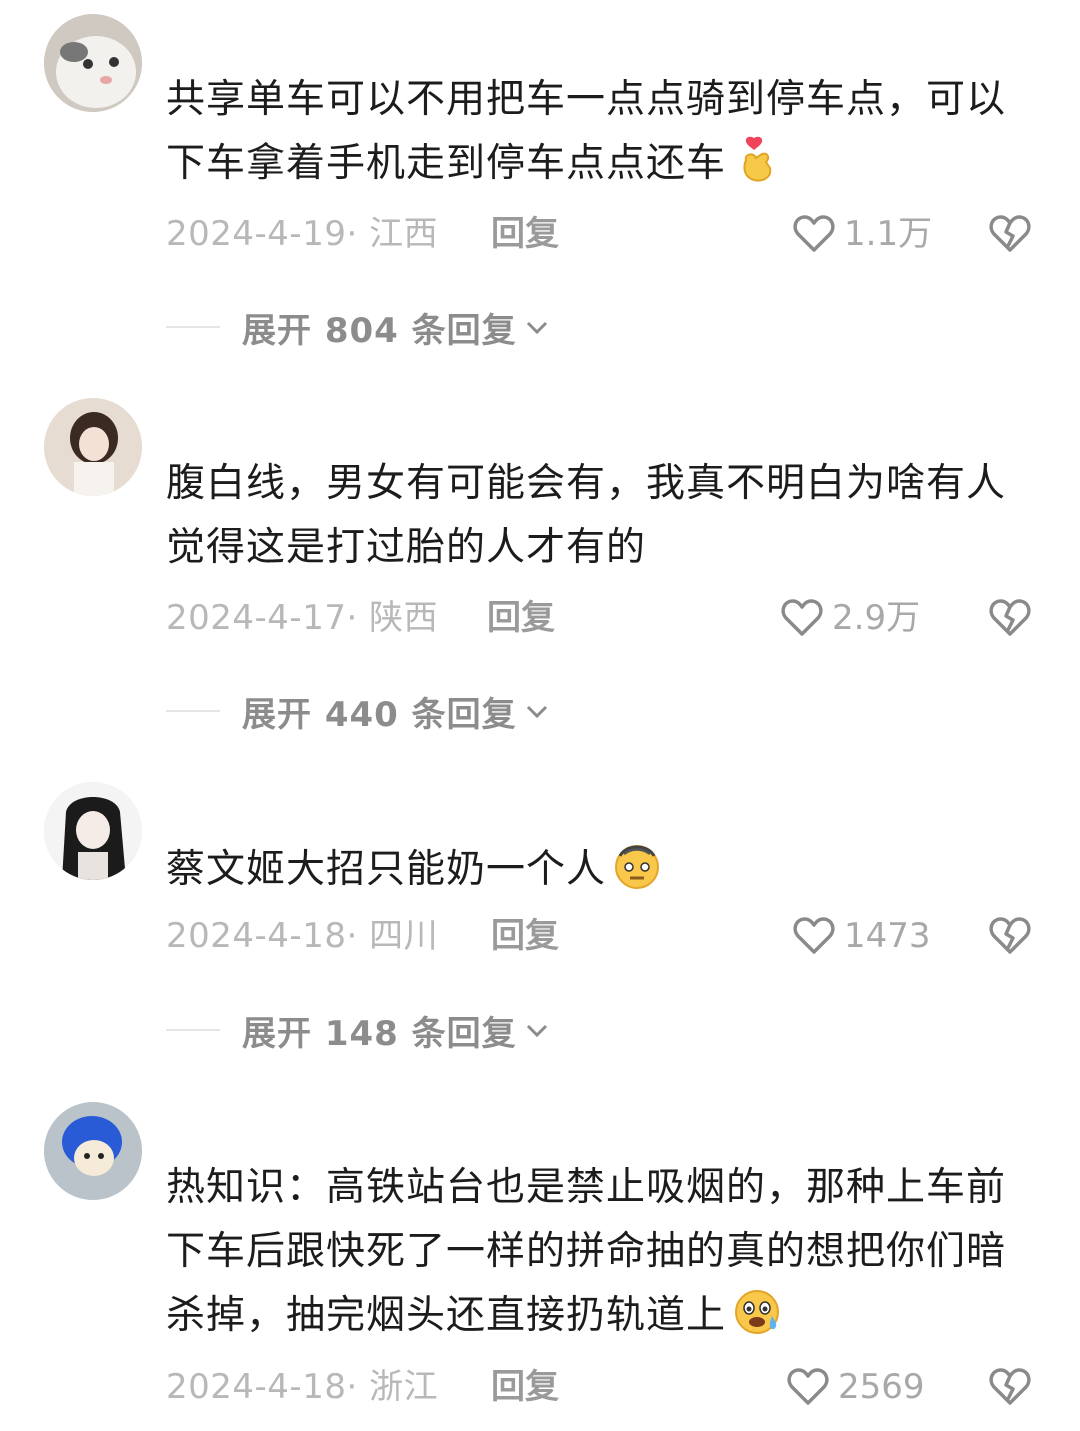  Describe the element at coordinates (757, 1311) in the screenshot. I see `crying-sweat-emoji-icon` at that location.